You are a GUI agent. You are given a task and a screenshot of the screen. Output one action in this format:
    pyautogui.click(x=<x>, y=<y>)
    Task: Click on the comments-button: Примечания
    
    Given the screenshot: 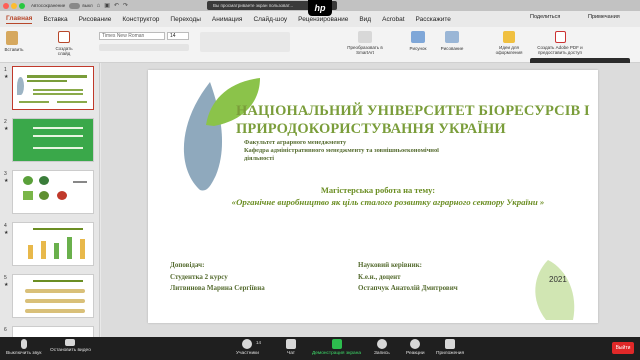 What is the action you would take?
    pyautogui.click(x=604, y=17)
    